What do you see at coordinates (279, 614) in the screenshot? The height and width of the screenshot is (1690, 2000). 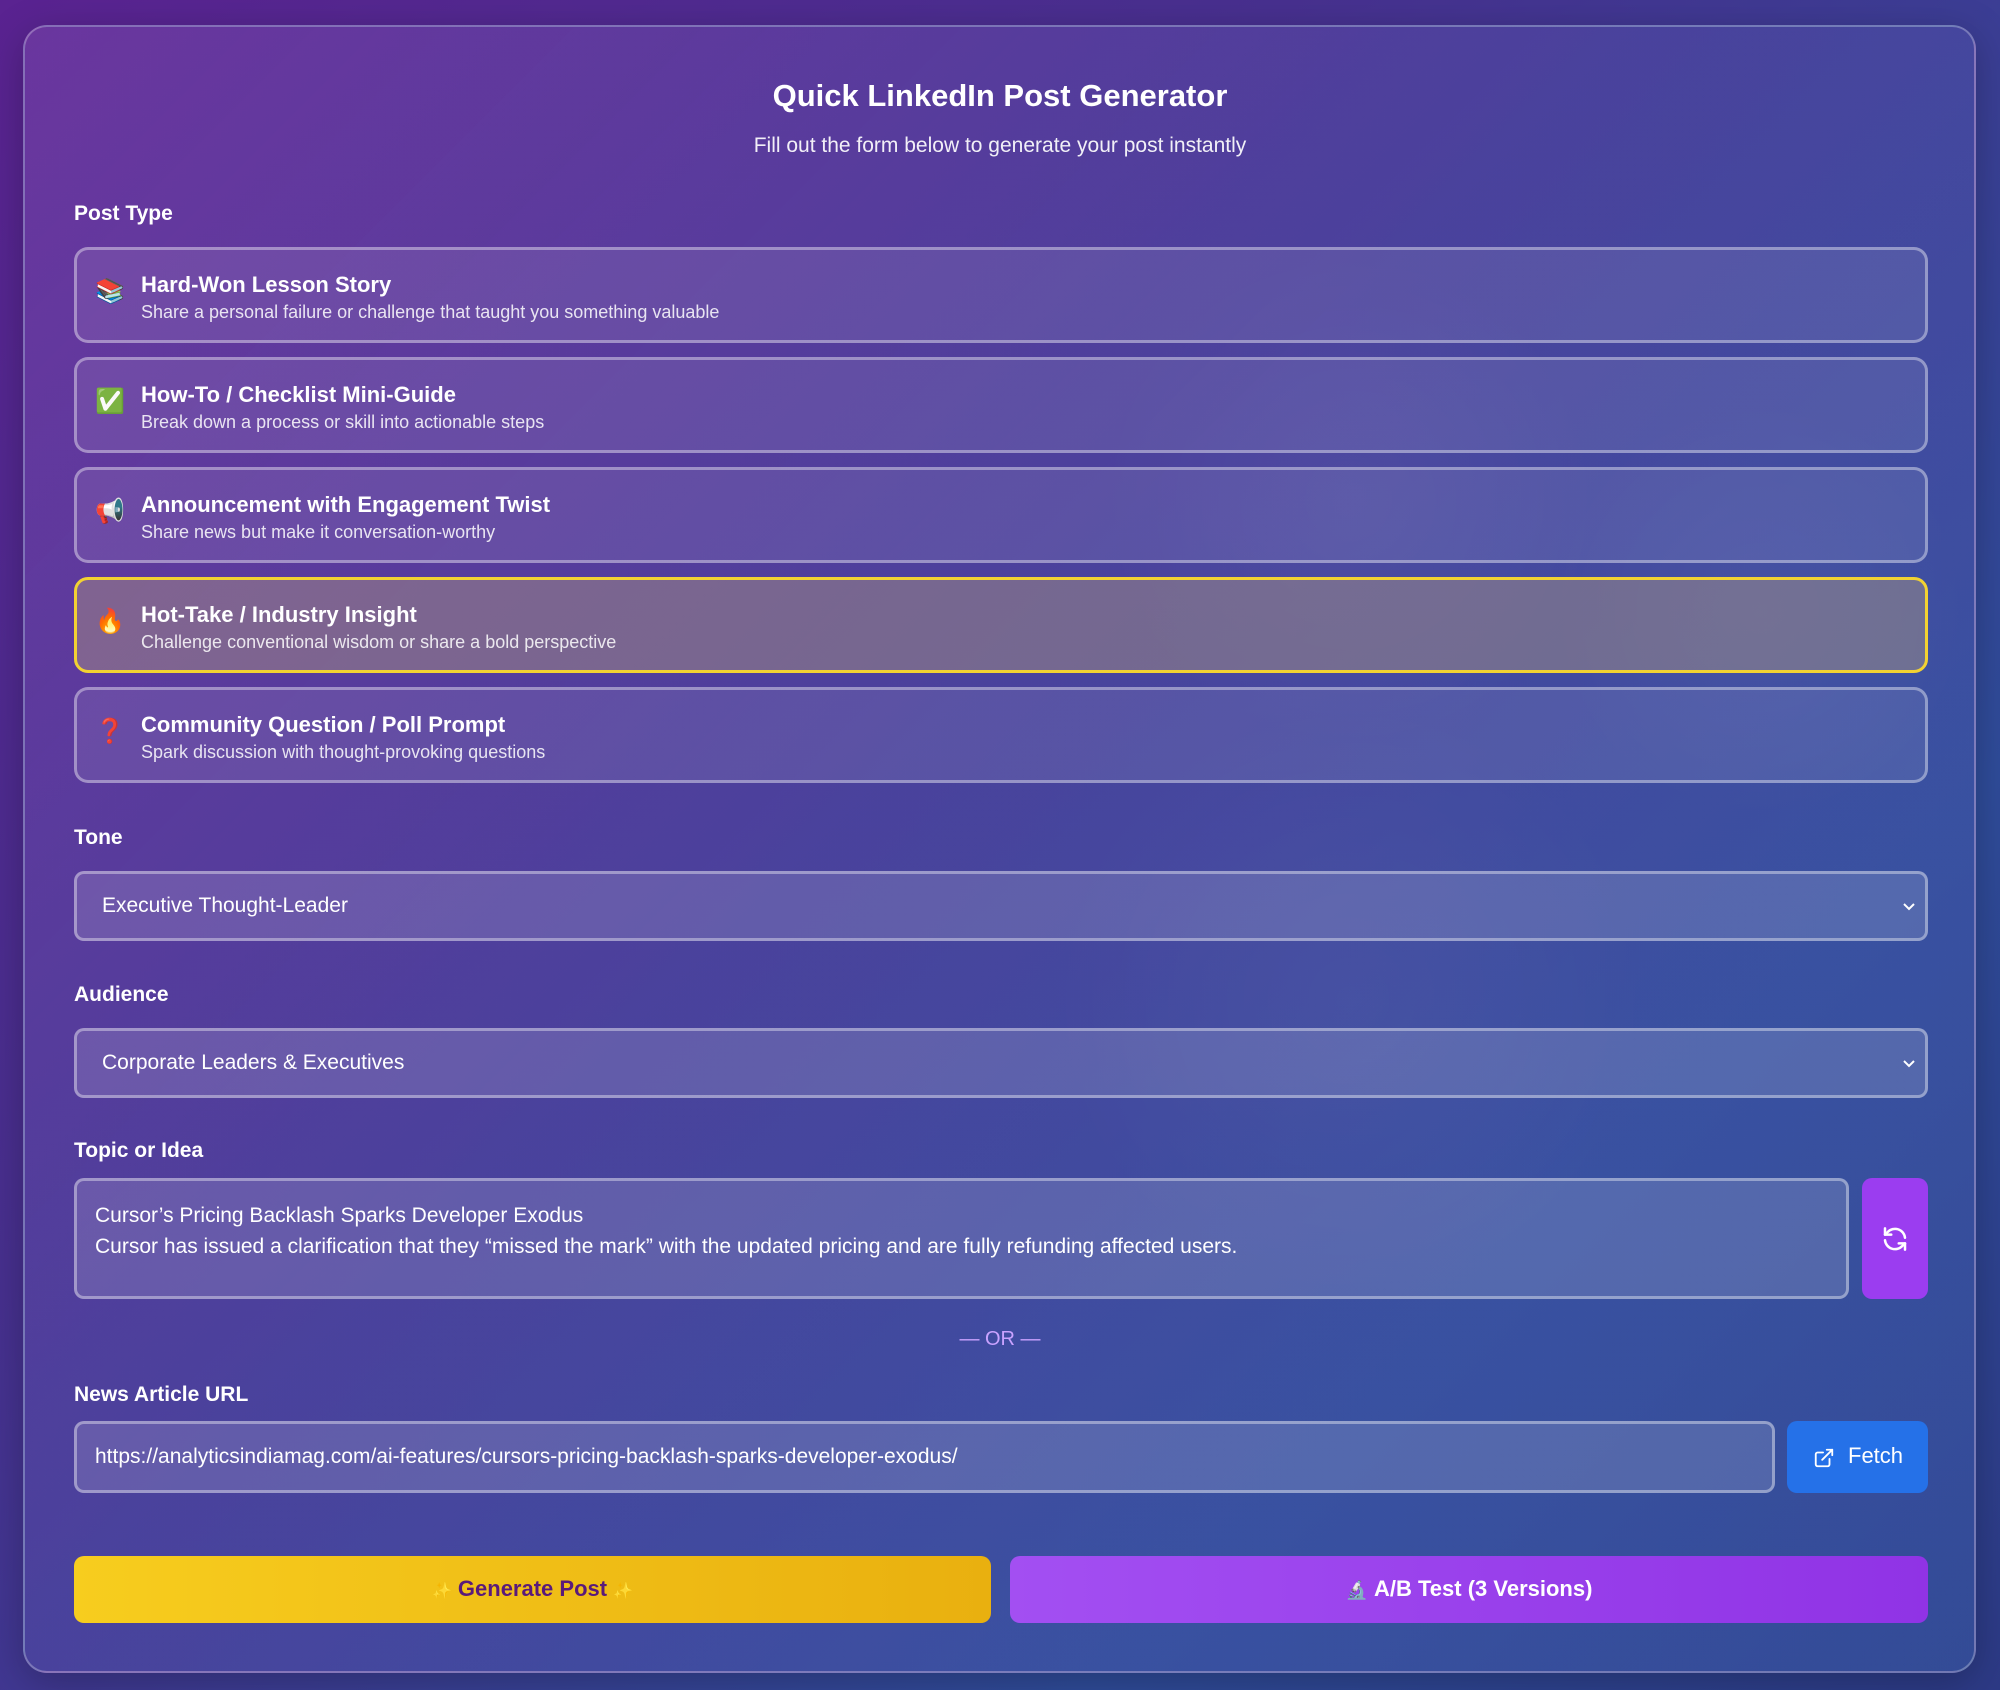 I see `option-title: Hot-Take / Industry Insight` at bounding box center [279, 614].